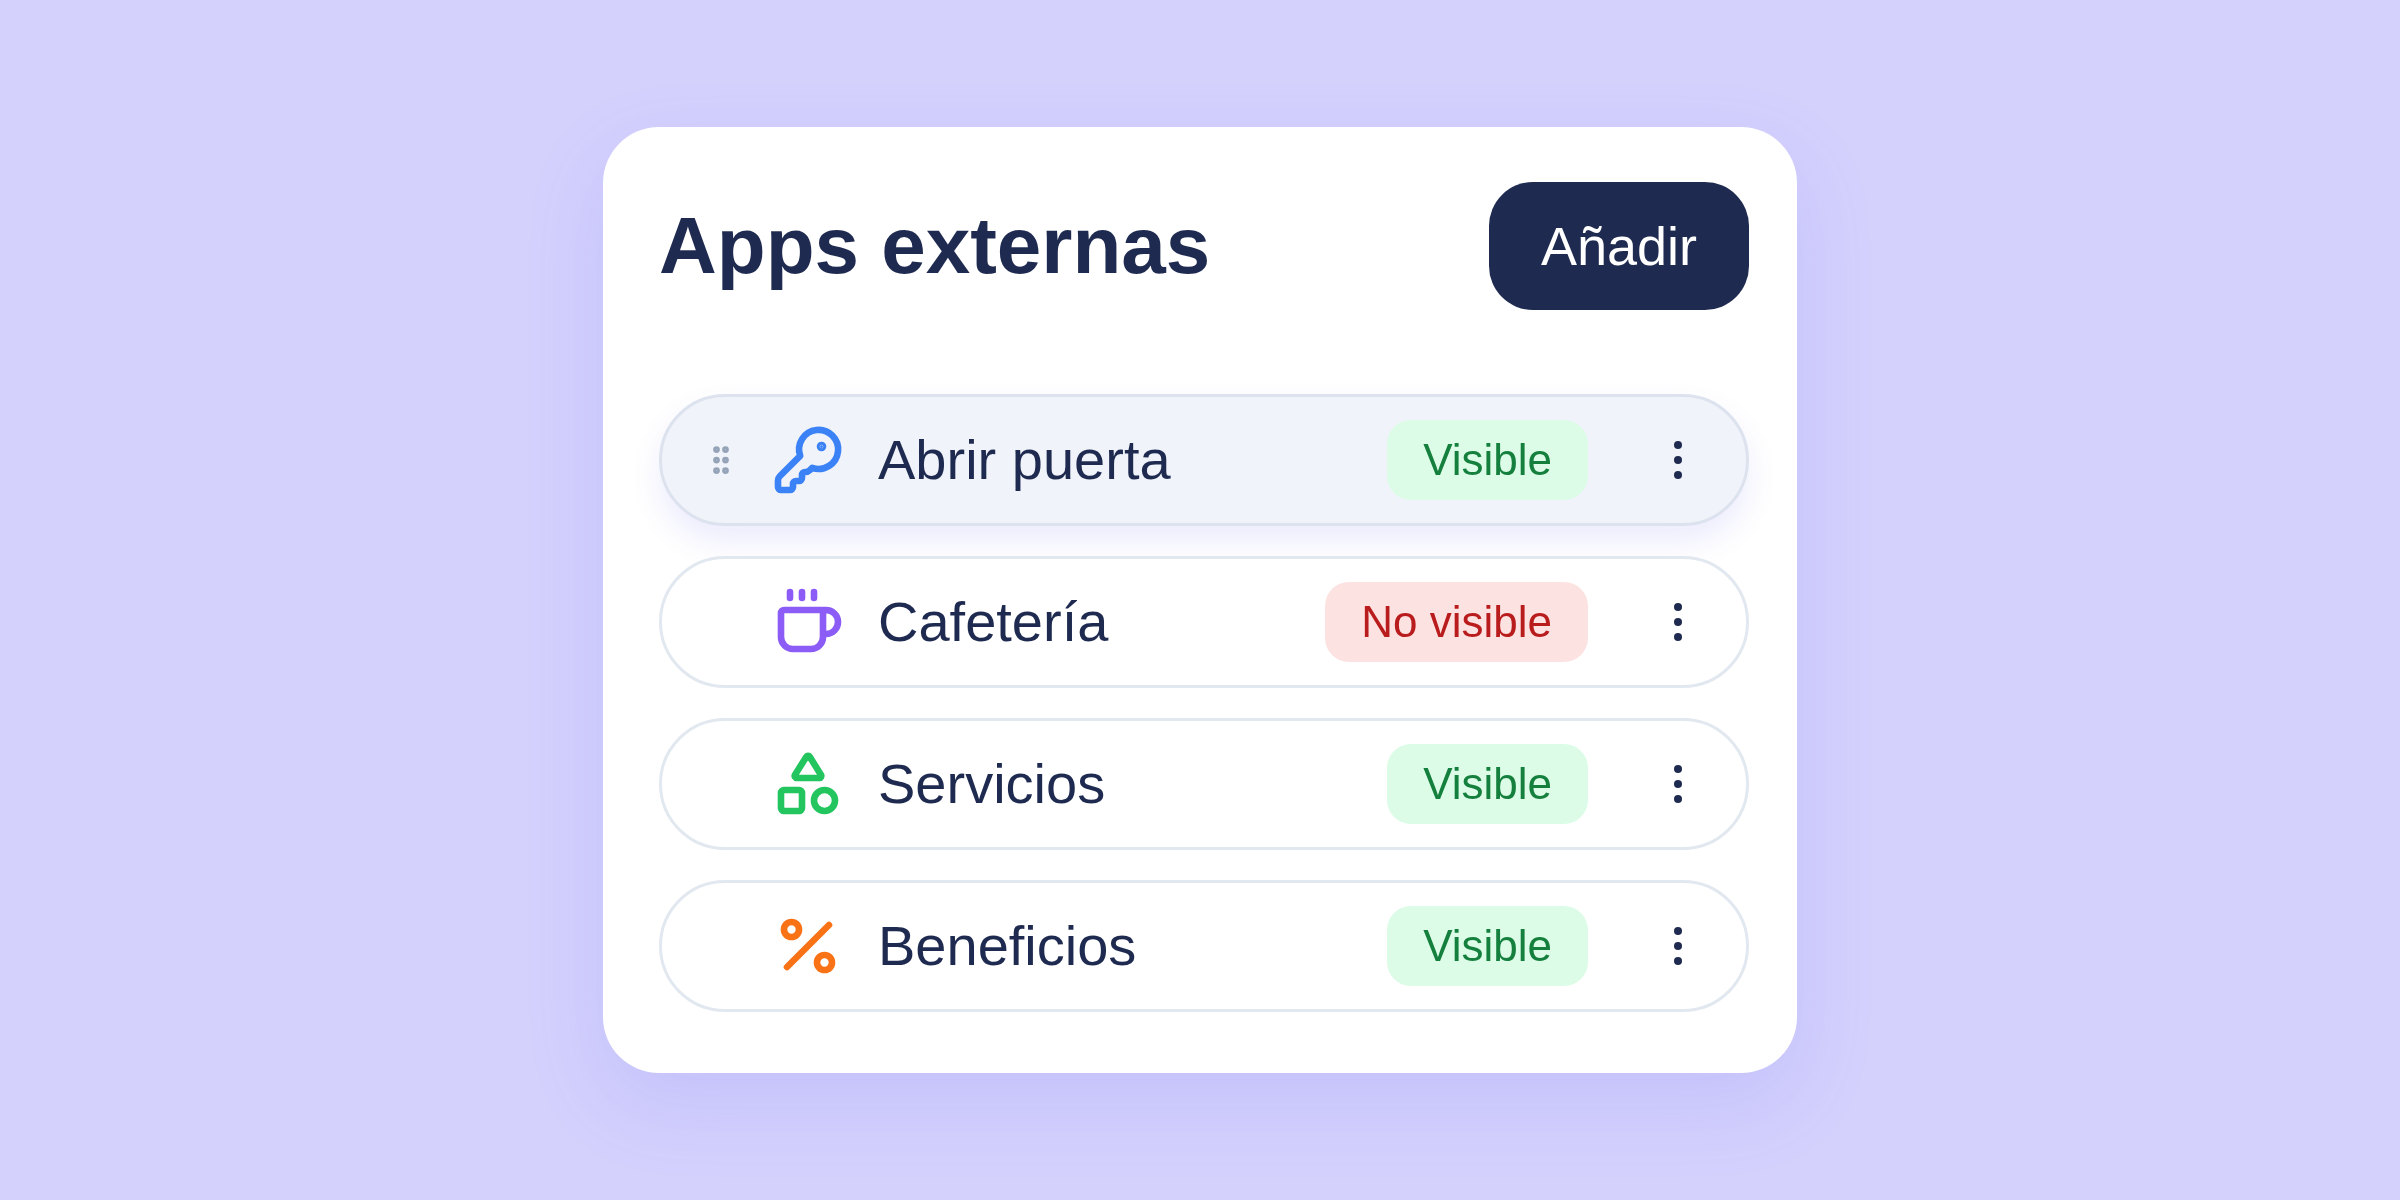  What do you see at coordinates (992, 784) in the screenshot?
I see `app-name: Servicios` at bounding box center [992, 784].